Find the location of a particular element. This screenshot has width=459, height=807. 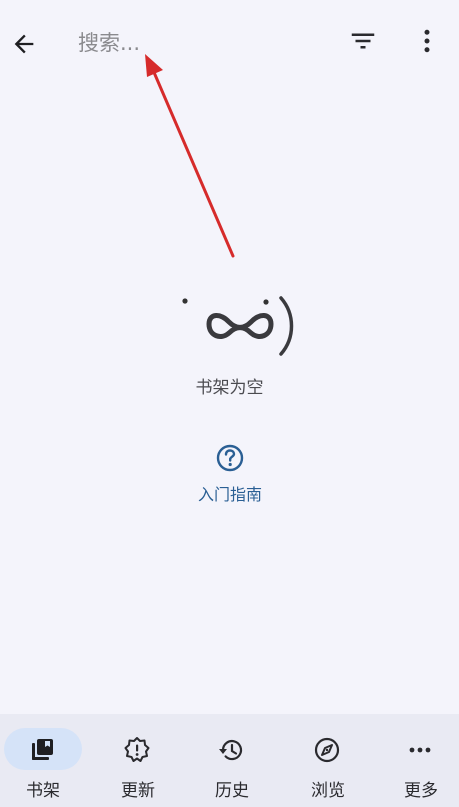

library-icon is located at coordinates (42, 749).